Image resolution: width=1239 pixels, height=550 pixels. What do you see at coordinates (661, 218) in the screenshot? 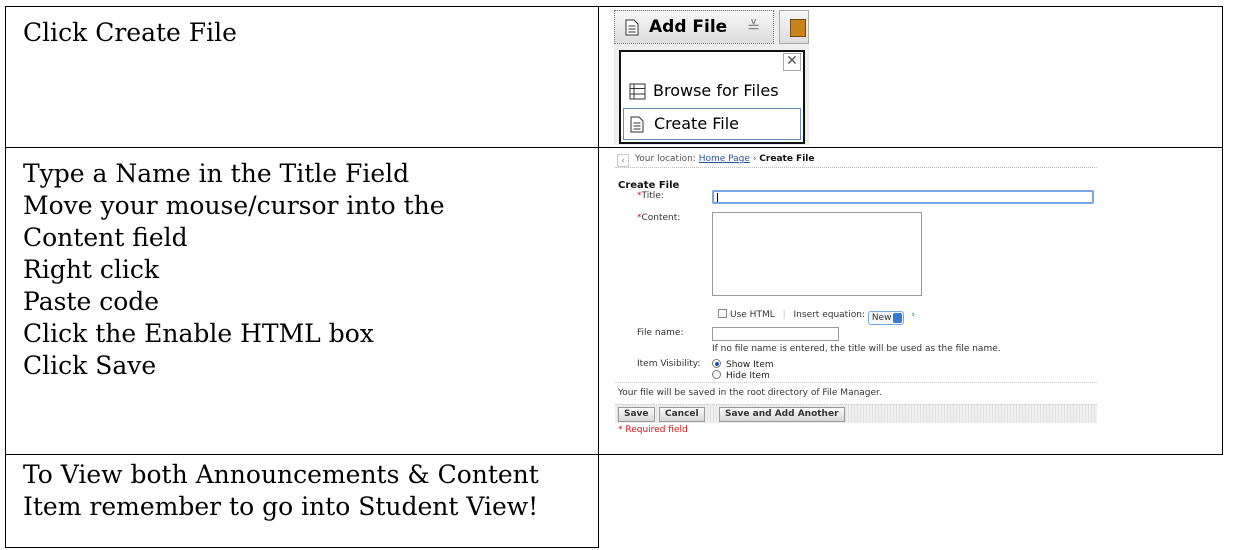
I see `content-label-text: Content:` at bounding box center [661, 218].